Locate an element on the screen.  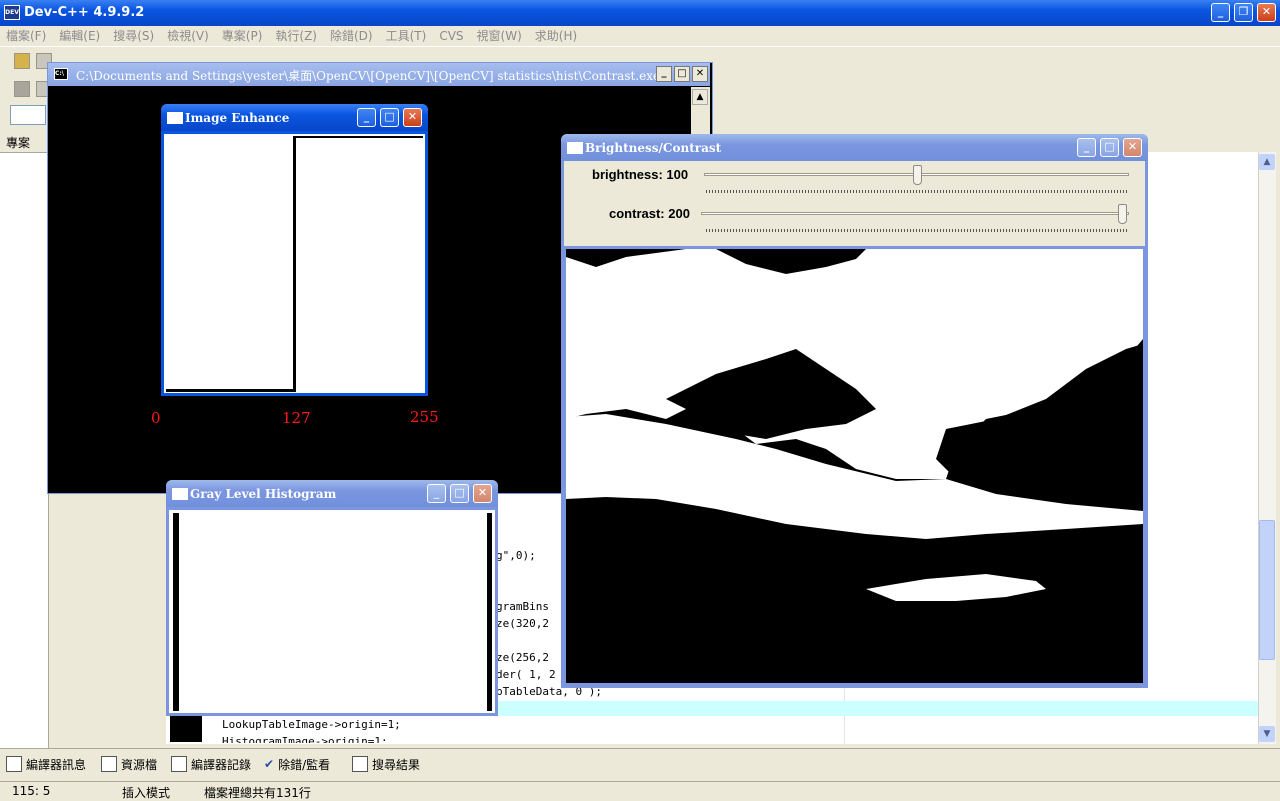
menu-file: 檔案(F) is located at coordinates (26, 36).